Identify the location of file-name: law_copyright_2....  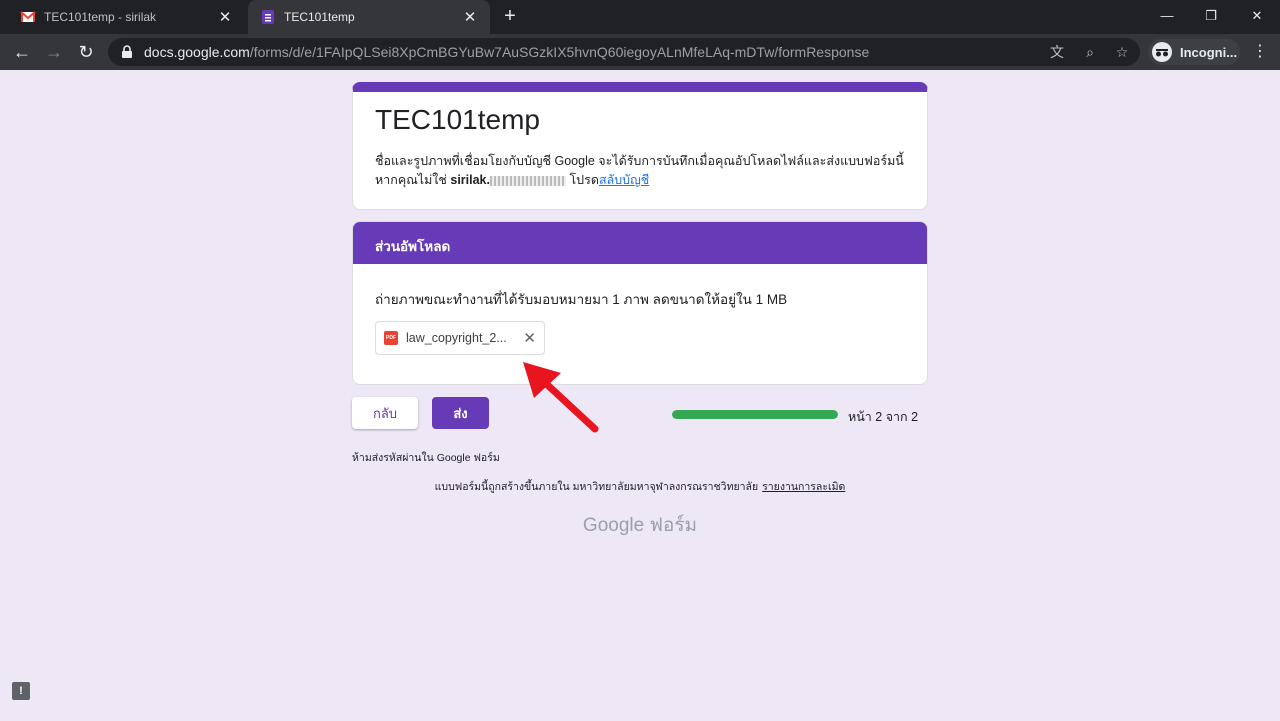
(456, 338).